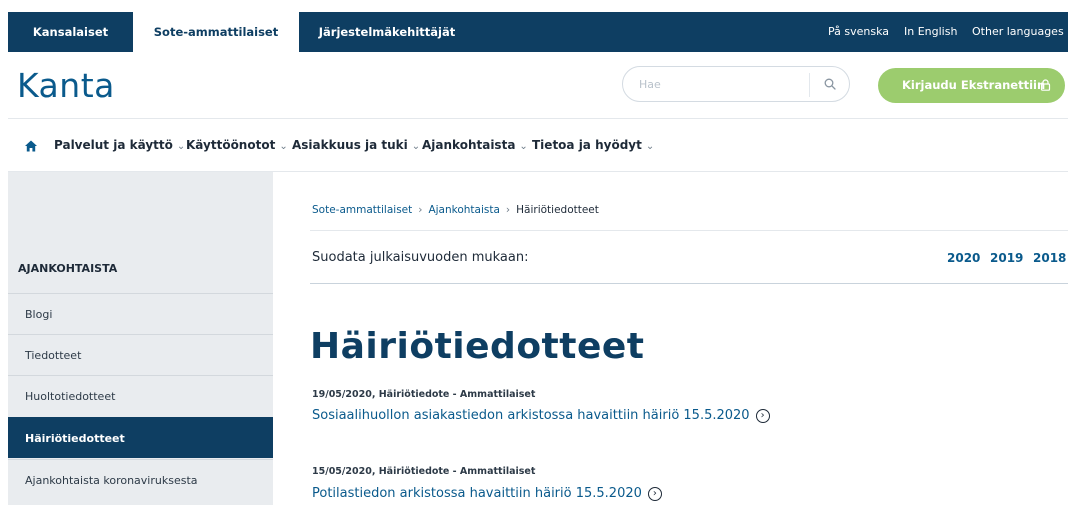 The width and height of the screenshot is (1068, 505). What do you see at coordinates (362, 210) in the screenshot?
I see `breadcrumb-link-sote: Sote-ammattilaiset` at bounding box center [362, 210].